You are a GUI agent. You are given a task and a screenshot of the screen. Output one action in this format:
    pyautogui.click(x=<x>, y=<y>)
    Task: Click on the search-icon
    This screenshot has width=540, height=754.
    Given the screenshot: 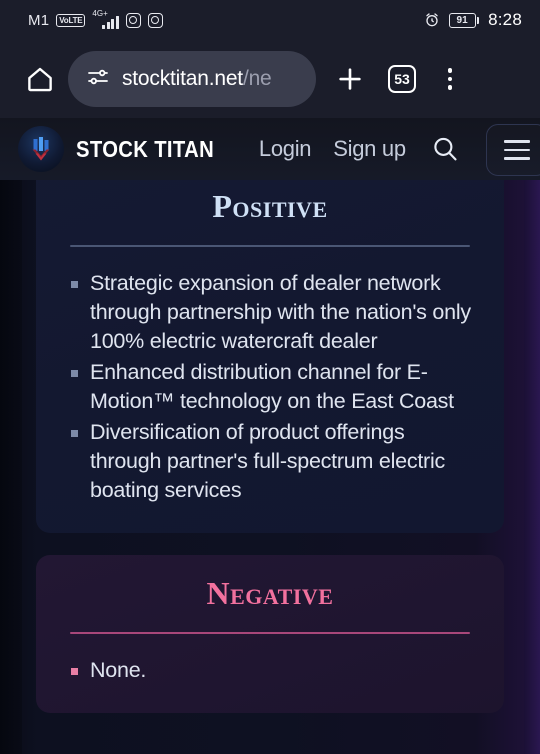 What is the action you would take?
    pyautogui.click(x=445, y=149)
    